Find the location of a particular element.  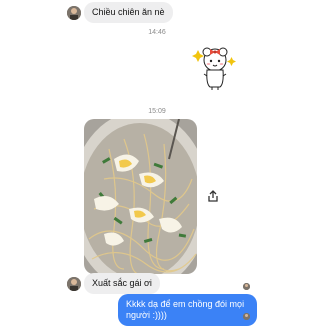

message-bubble-incoming: Xuất sắc gái ơi is located at coordinates (122, 283).